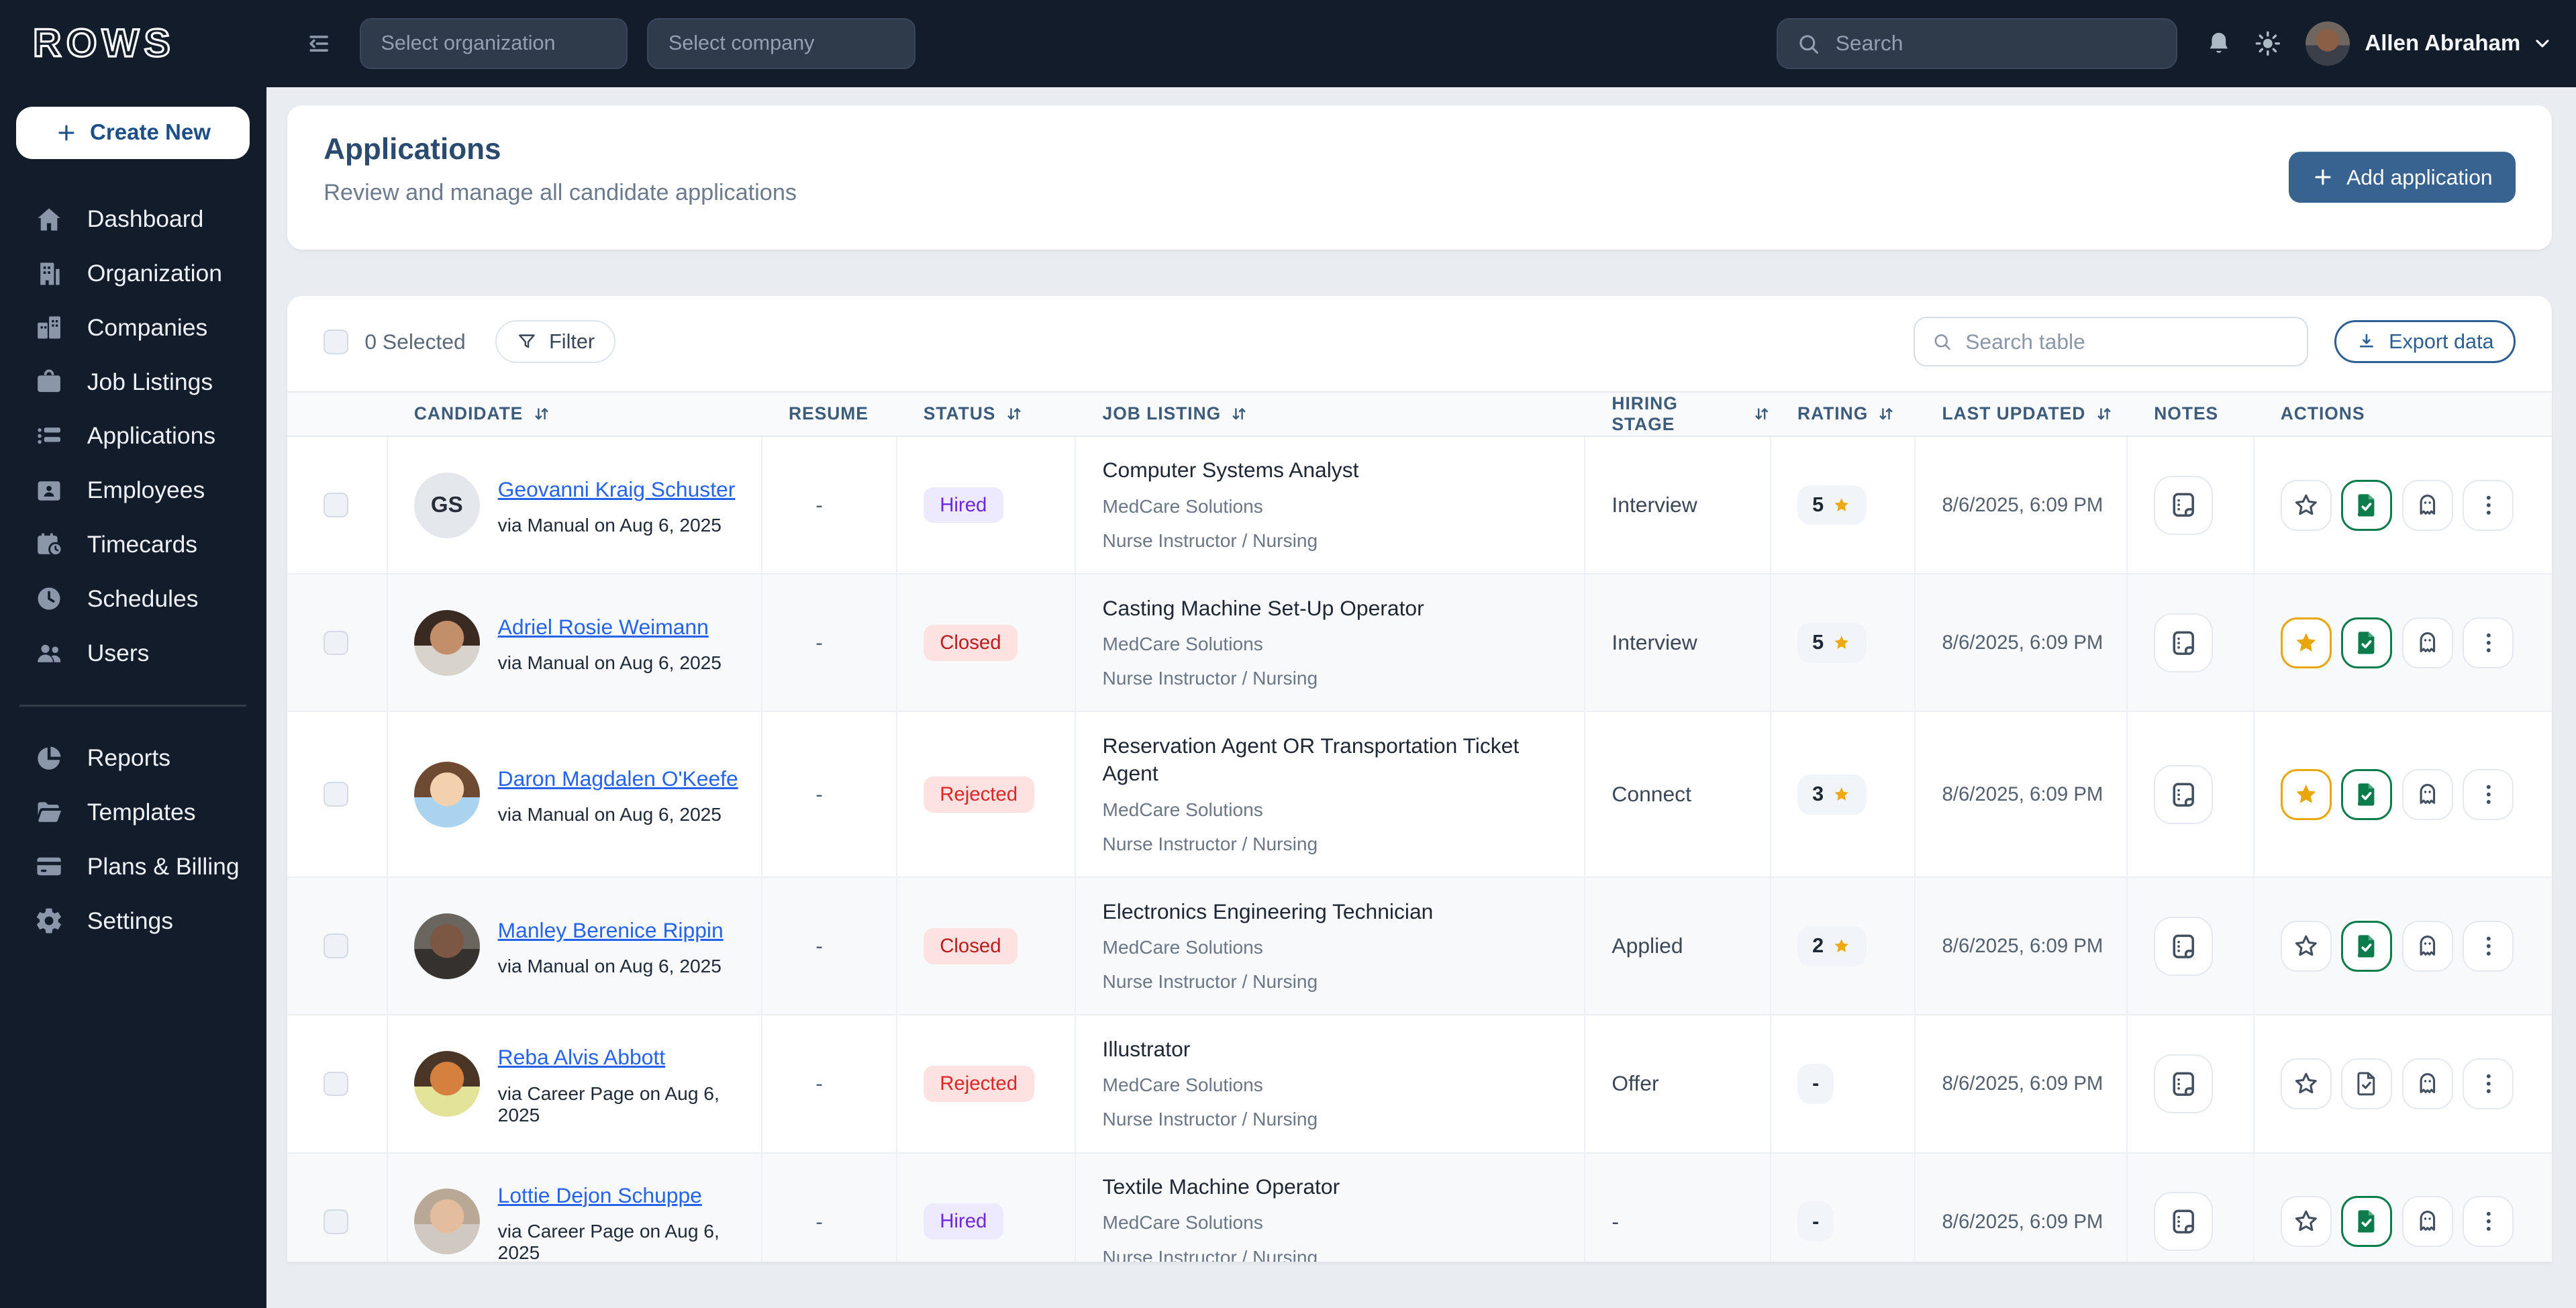 The image size is (2576, 1308). Describe the element at coordinates (133, 490) in the screenshot. I see `sidebar-item-employees: Employees` at that location.